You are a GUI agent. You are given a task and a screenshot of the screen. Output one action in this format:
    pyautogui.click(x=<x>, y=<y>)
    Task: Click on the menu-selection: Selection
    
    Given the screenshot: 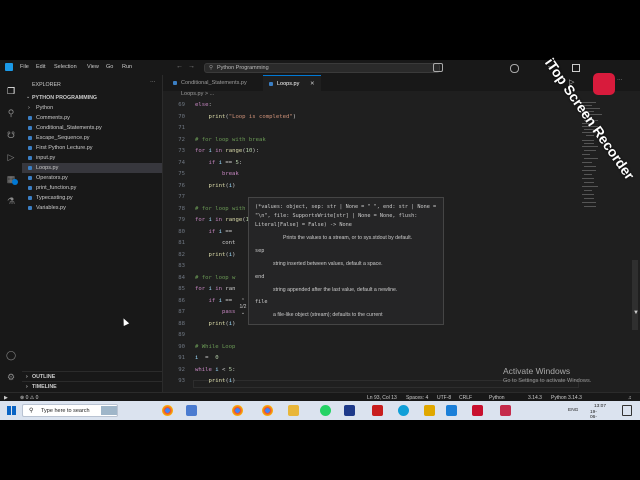 What is the action you would take?
    pyautogui.click(x=65, y=67)
    